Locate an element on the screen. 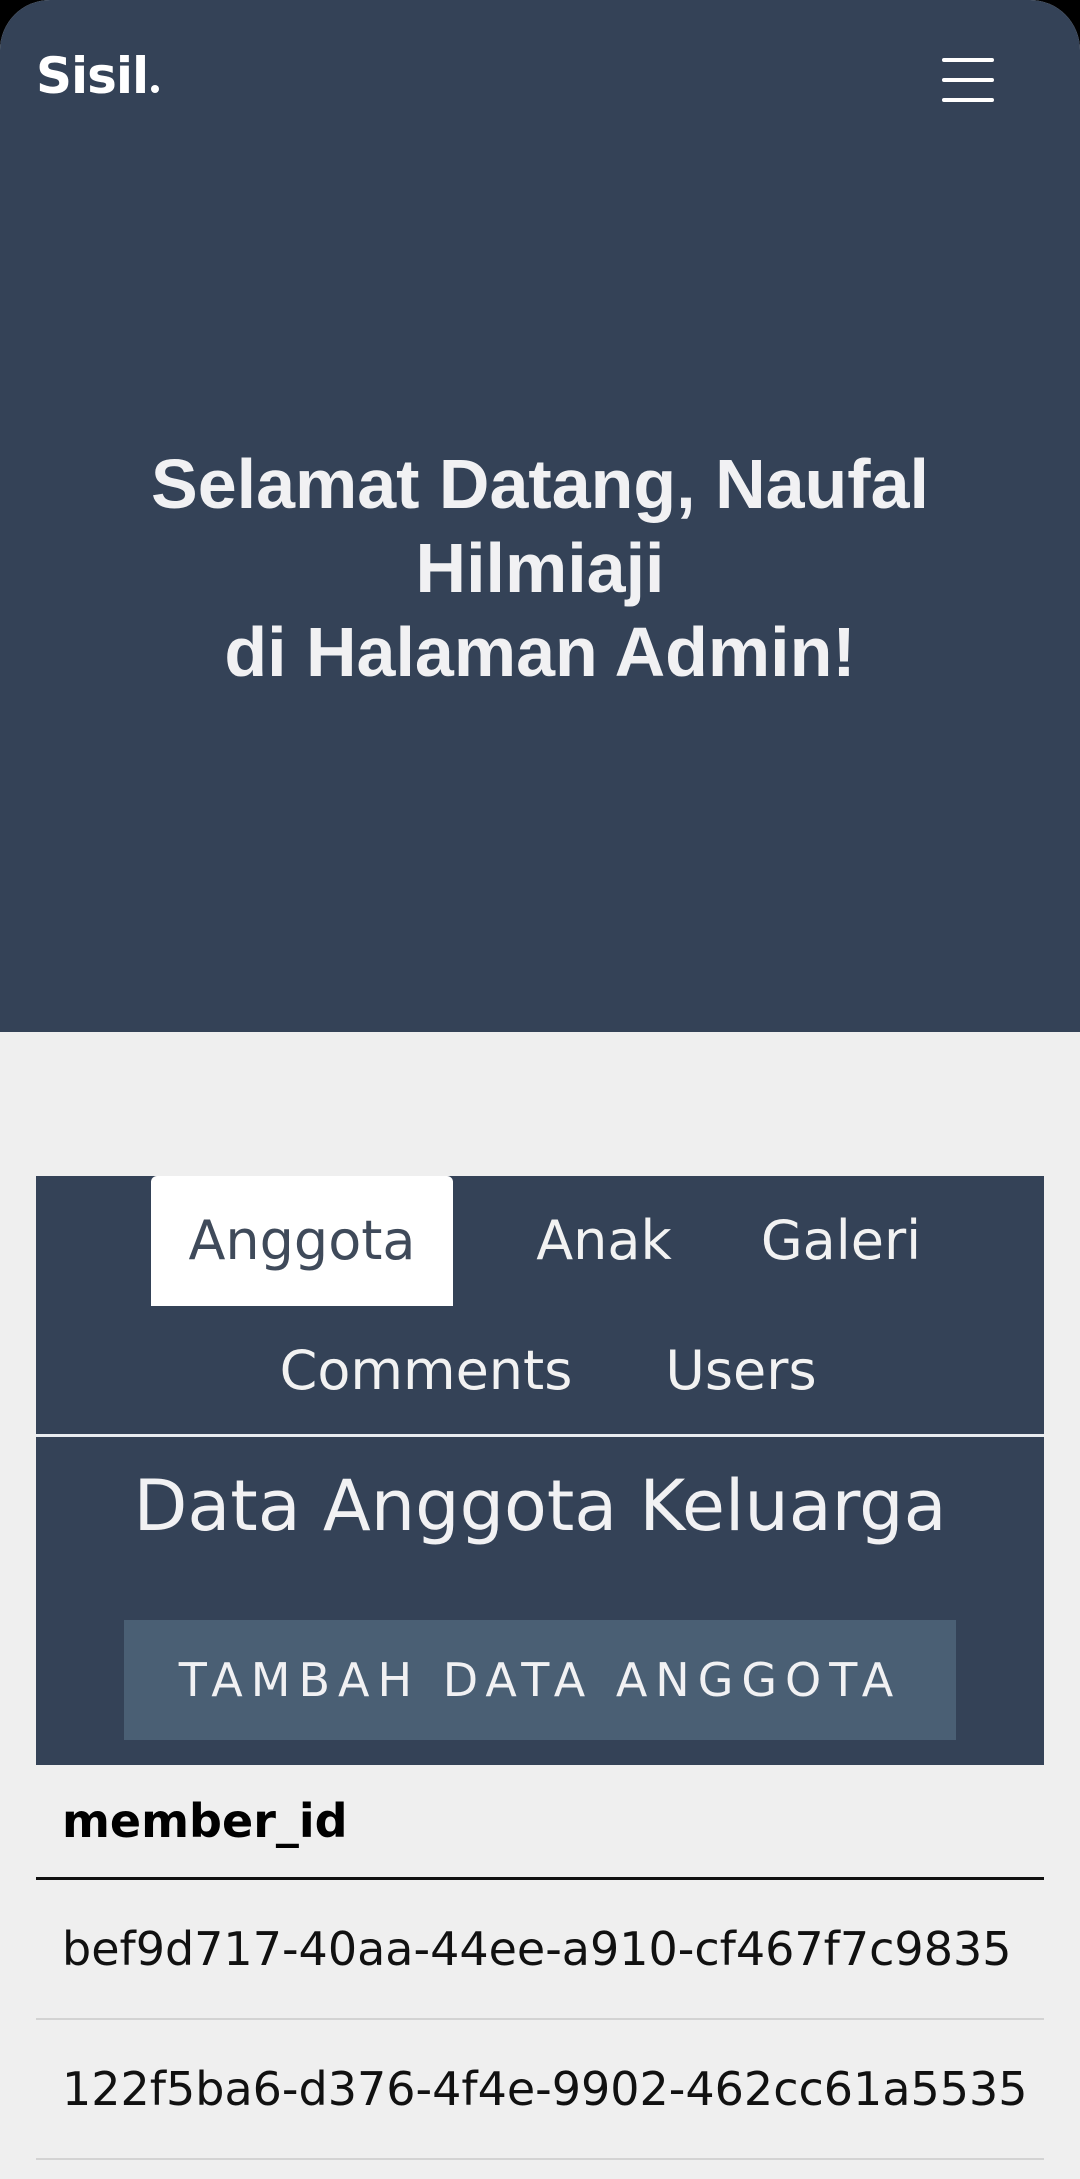 The height and width of the screenshot is (2179, 1080). column-header-member-id: member_id is located at coordinates (540, 1822).